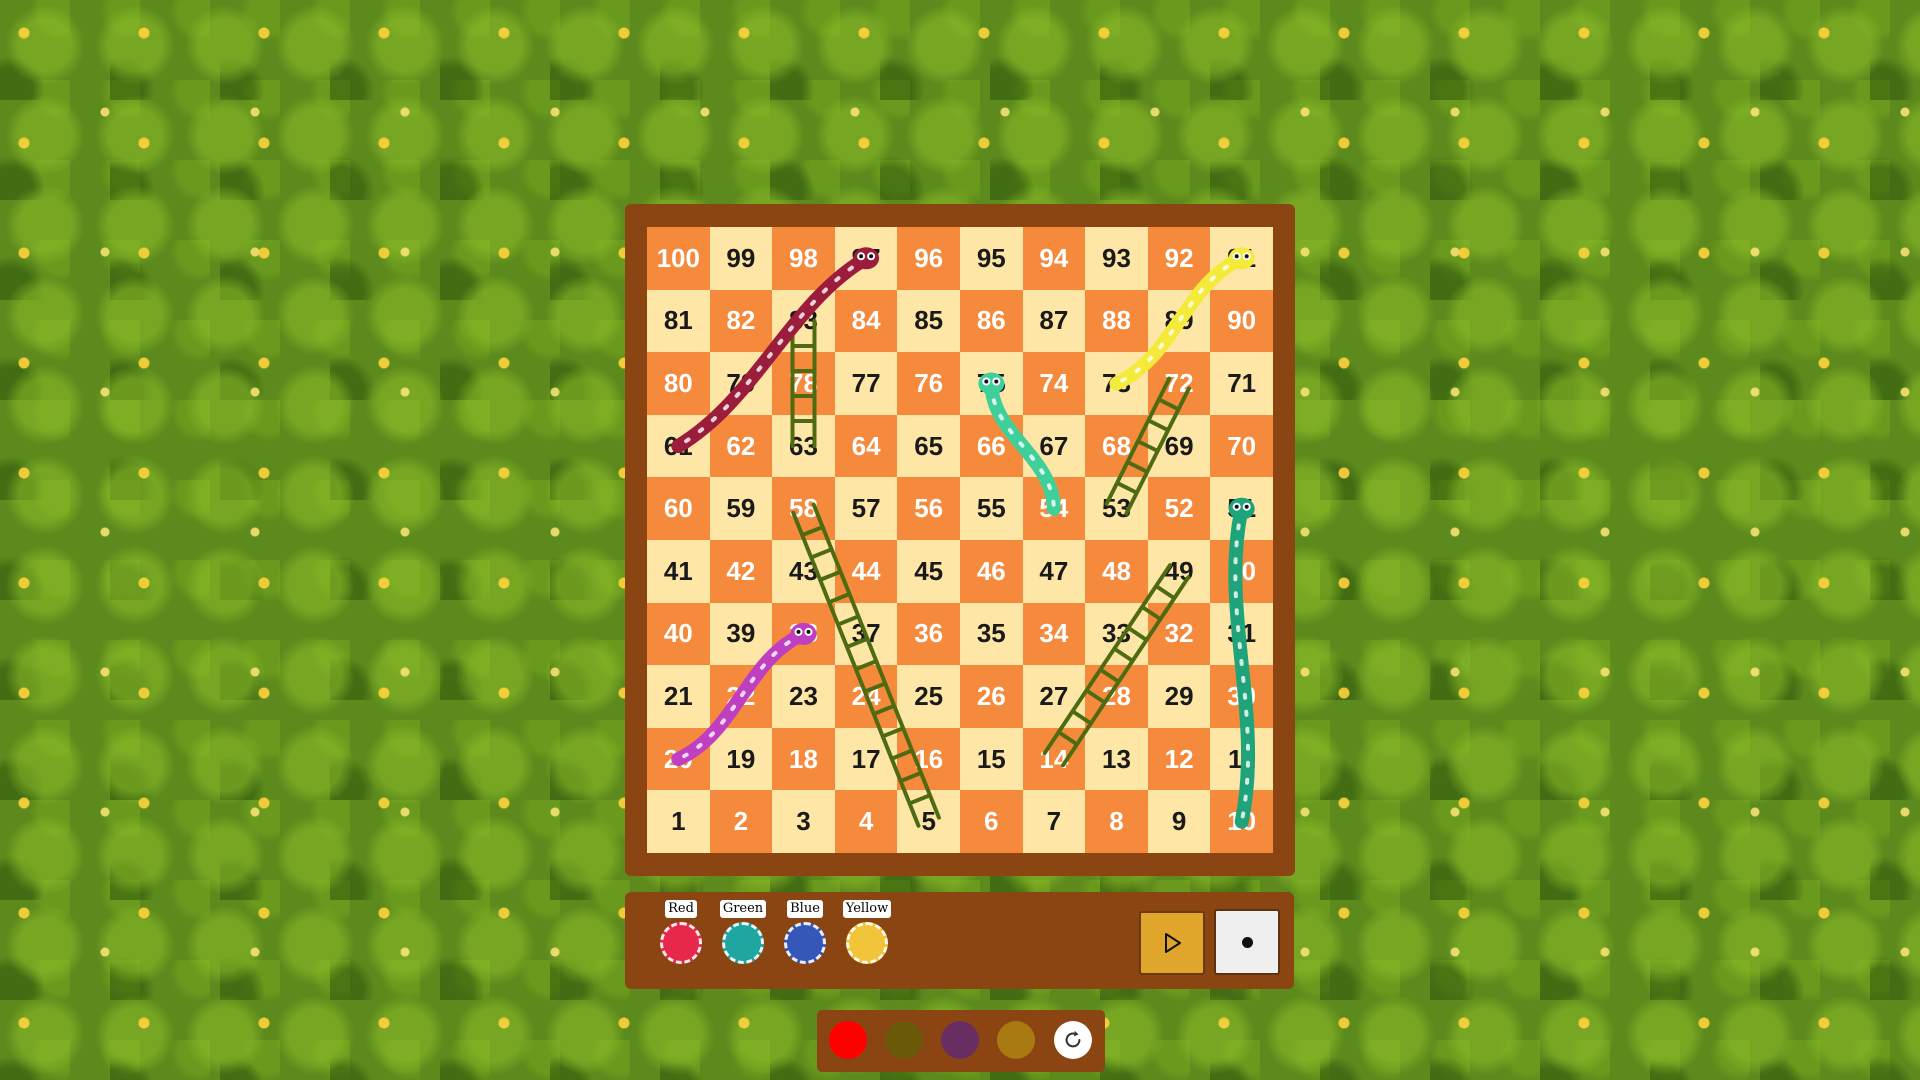 The width and height of the screenshot is (1920, 1080). What do you see at coordinates (741, 446) in the screenshot?
I see `board-cell: 62` at bounding box center [741, 446].